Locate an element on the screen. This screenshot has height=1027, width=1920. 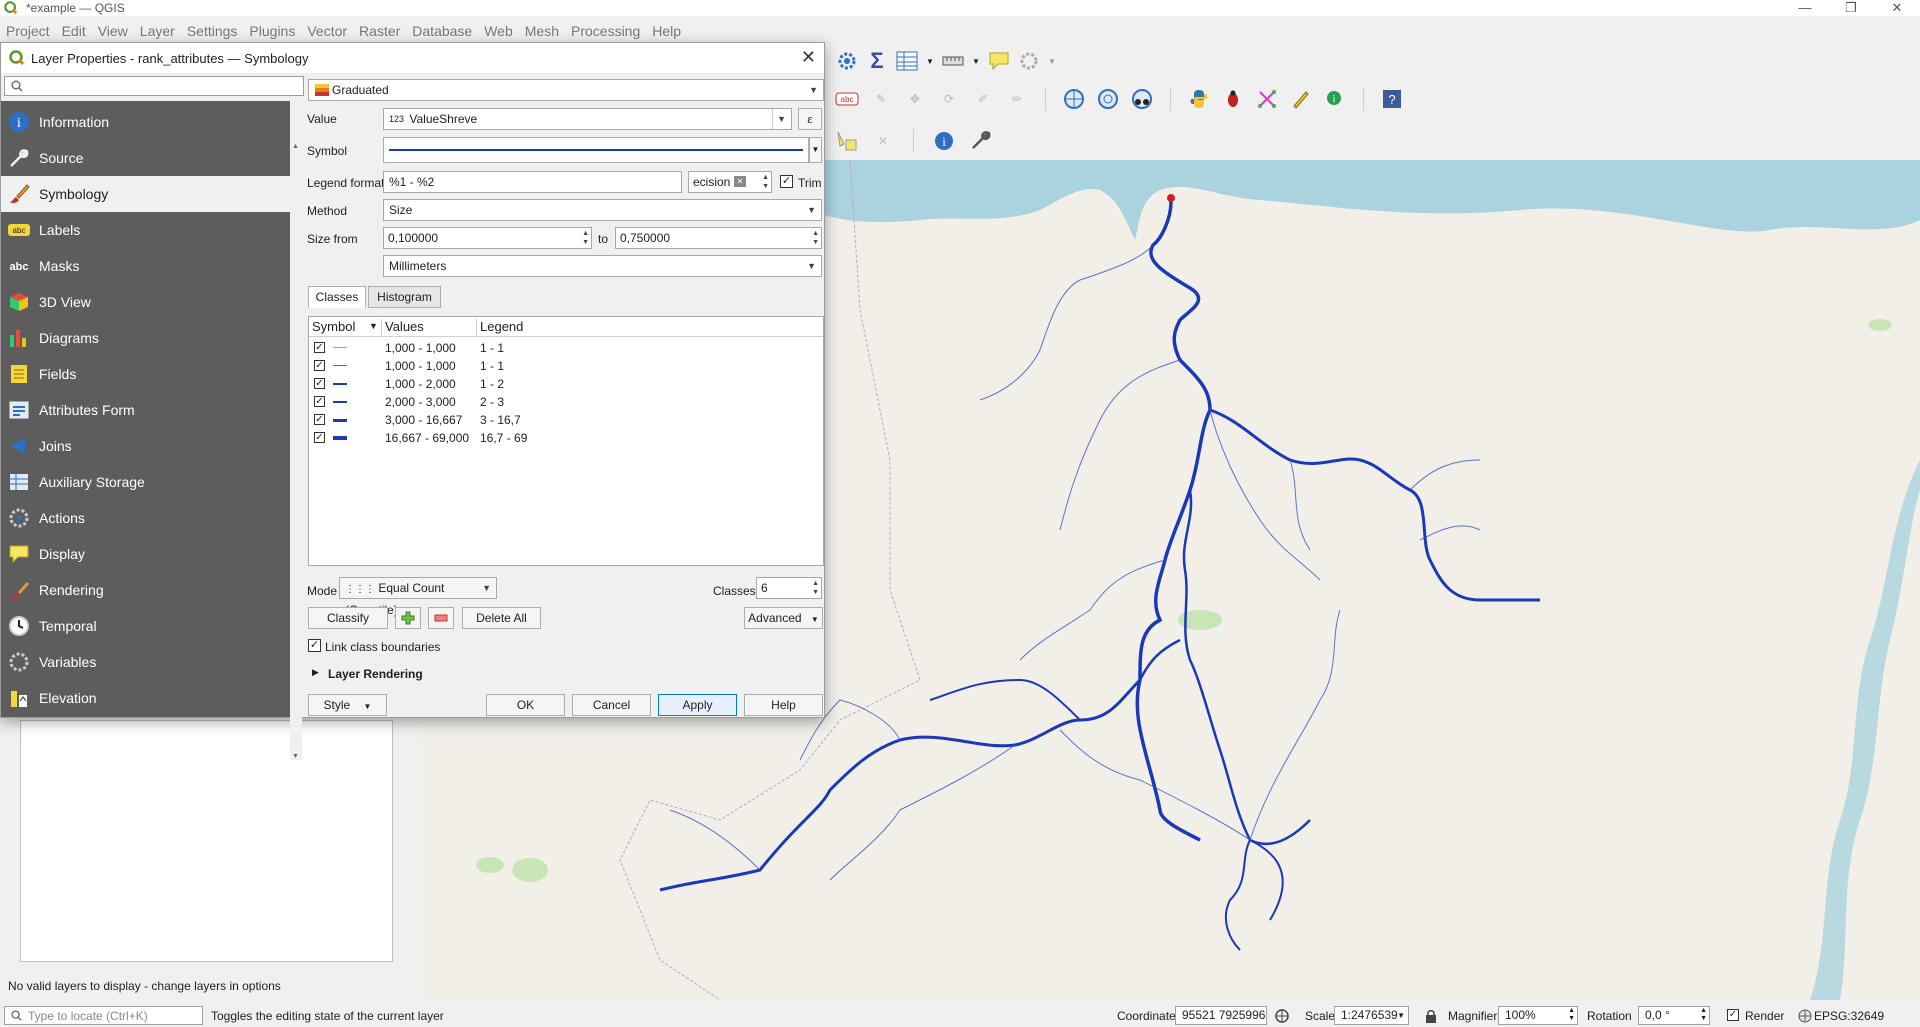
locator-search-input: Type to locate (Ctrl+K) is located at coordinates (103, 1015).